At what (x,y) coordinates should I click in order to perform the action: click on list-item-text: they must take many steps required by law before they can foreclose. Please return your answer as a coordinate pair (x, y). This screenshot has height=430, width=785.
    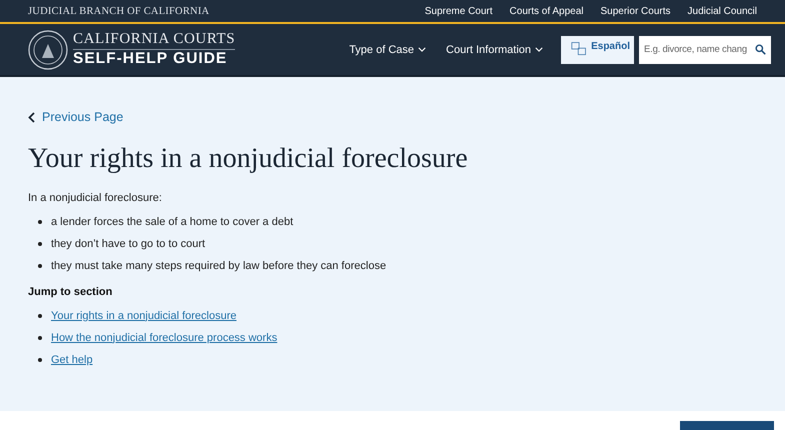
    Looking at the image, I should click on (218, 266).